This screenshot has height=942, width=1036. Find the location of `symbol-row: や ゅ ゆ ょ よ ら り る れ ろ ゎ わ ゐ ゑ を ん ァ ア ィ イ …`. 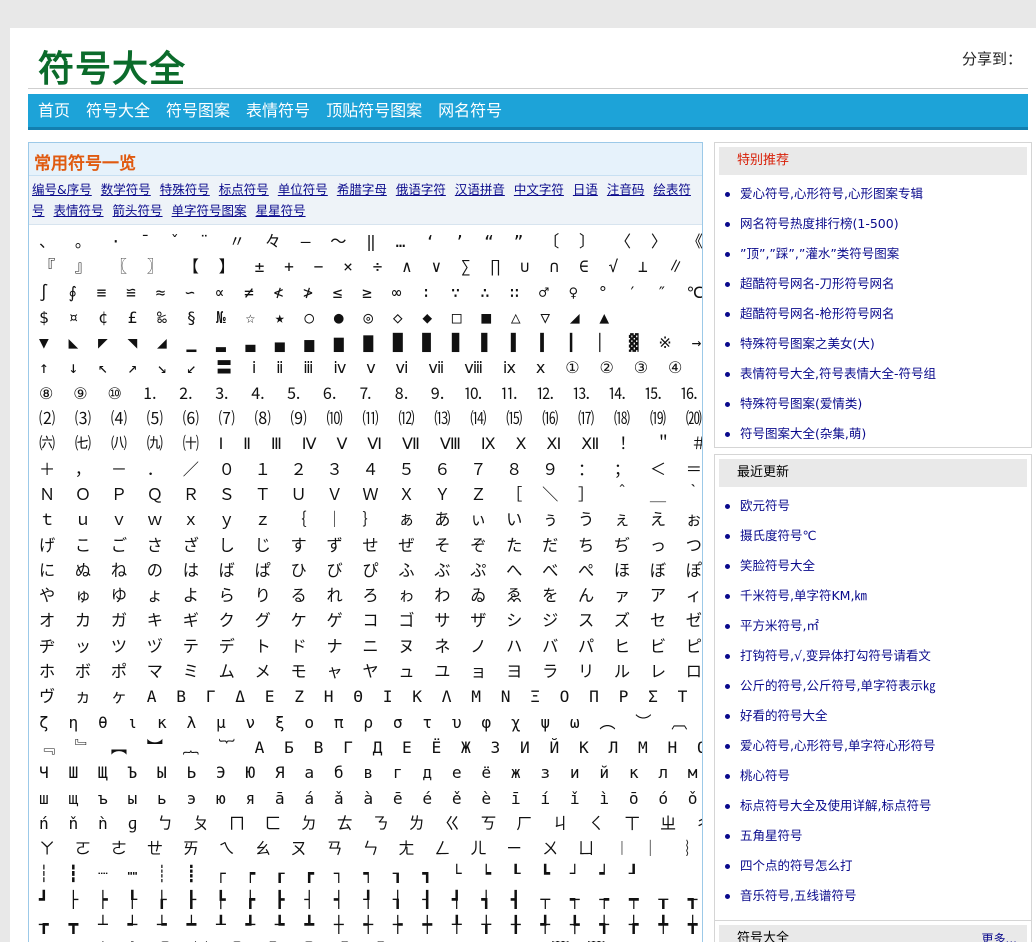

symbol-row: や ゅ ゆ ょ よ ら り る れ ろ ゎ わ ゐ ゑ を ん ァ ア ィ イ … is located at coordinates (370, 595).